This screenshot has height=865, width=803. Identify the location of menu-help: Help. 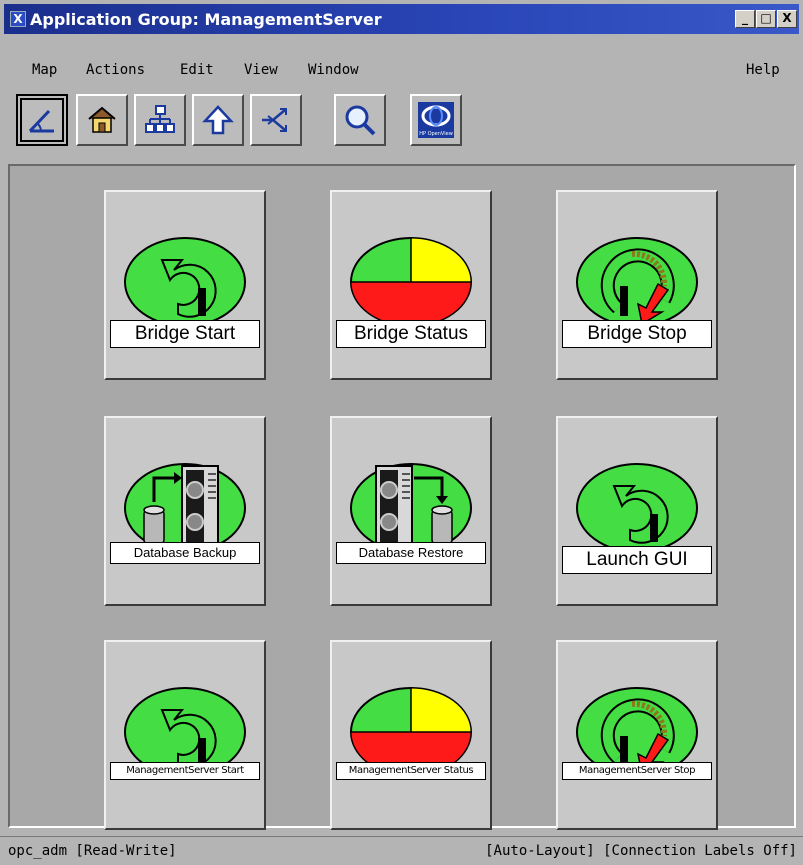
(763, 70).